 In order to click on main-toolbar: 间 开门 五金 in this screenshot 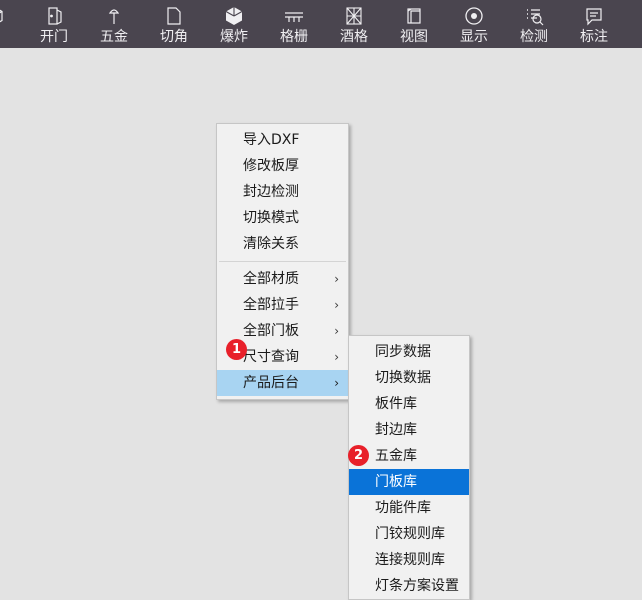, I will do `click(321, 24)`.